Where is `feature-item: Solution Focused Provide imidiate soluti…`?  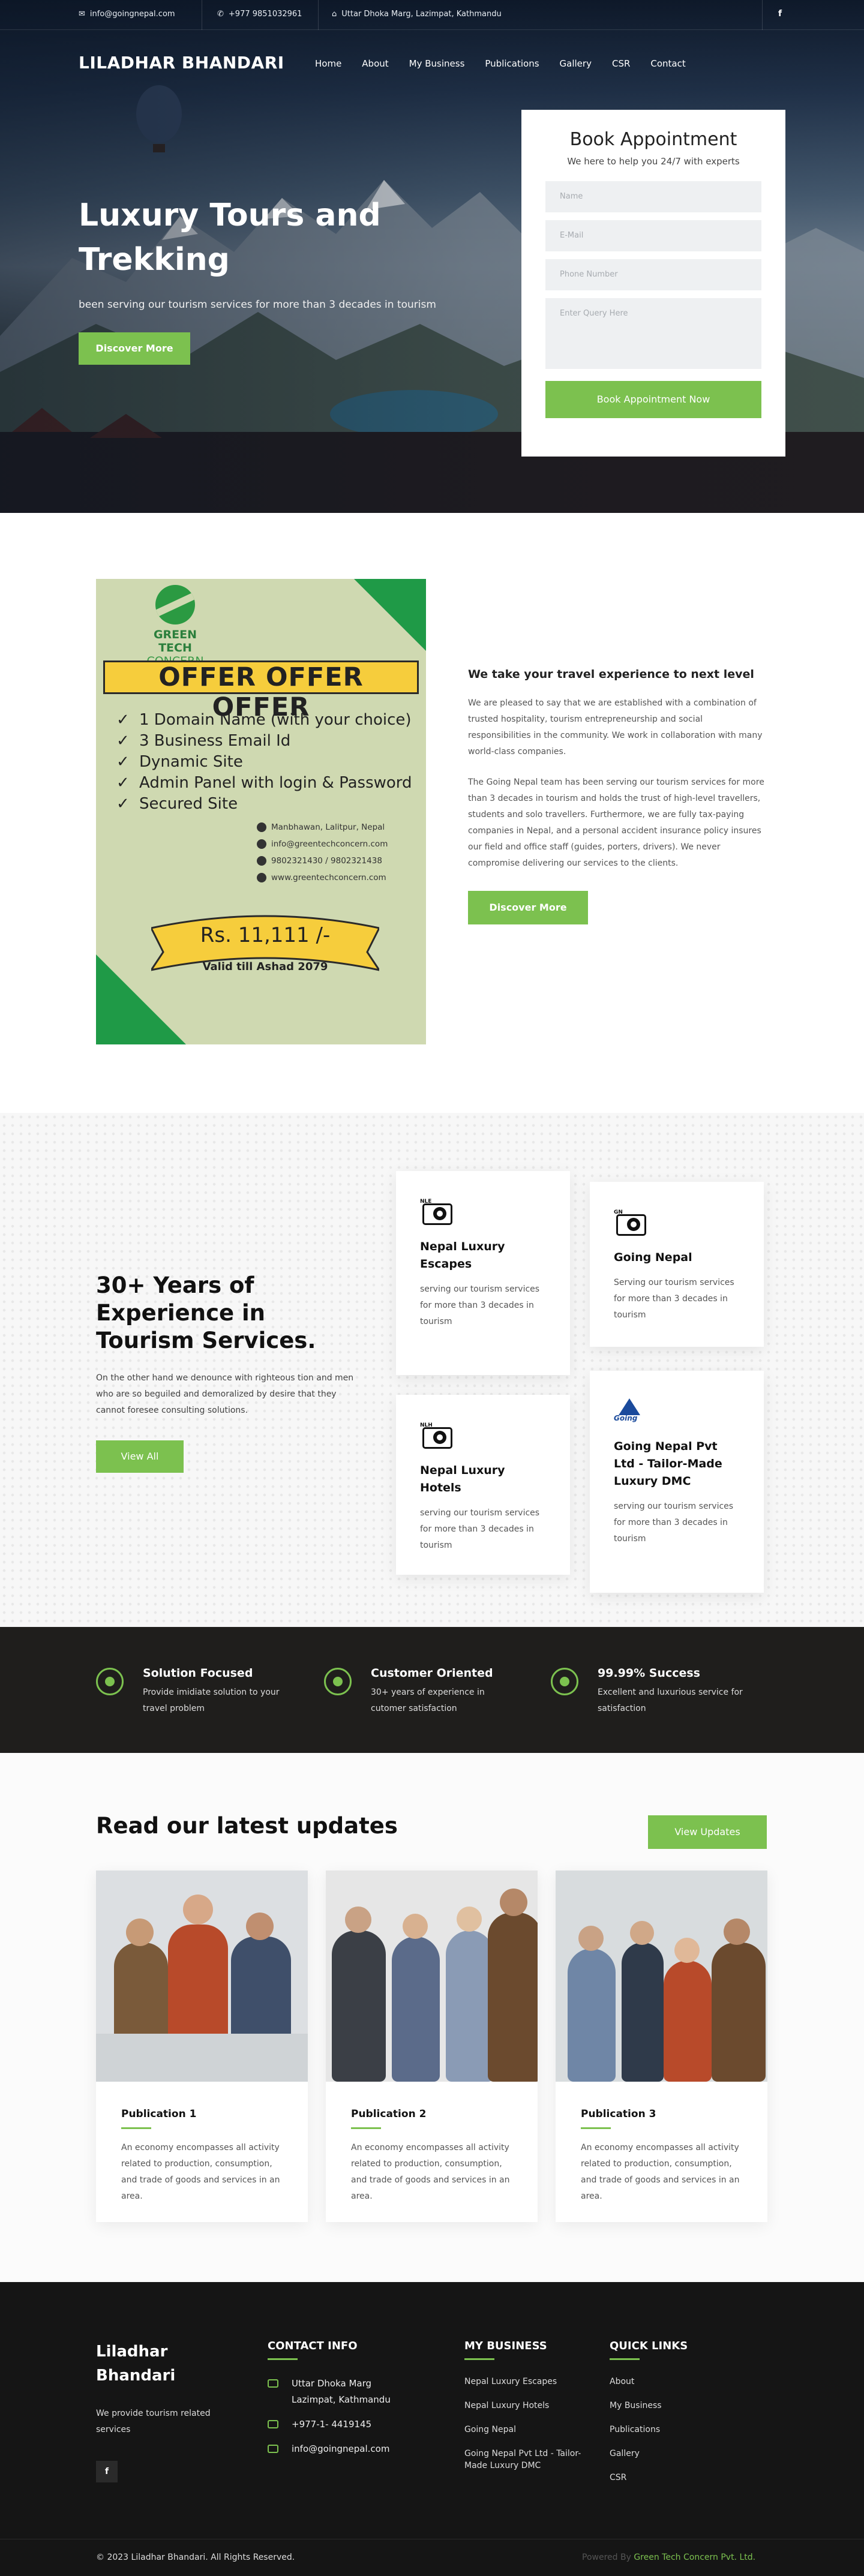
feature-item: Solution Focused Provide imidiate soluti… is located at coordinates (195, 1692).